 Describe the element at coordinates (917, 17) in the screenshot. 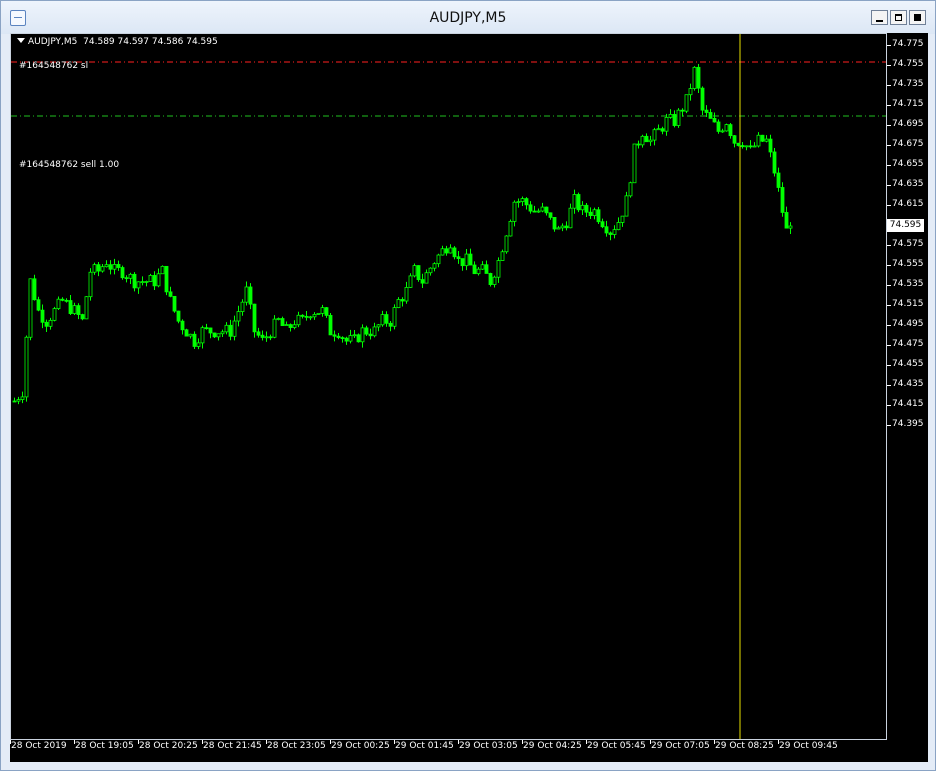

I see `close-button` at that location.